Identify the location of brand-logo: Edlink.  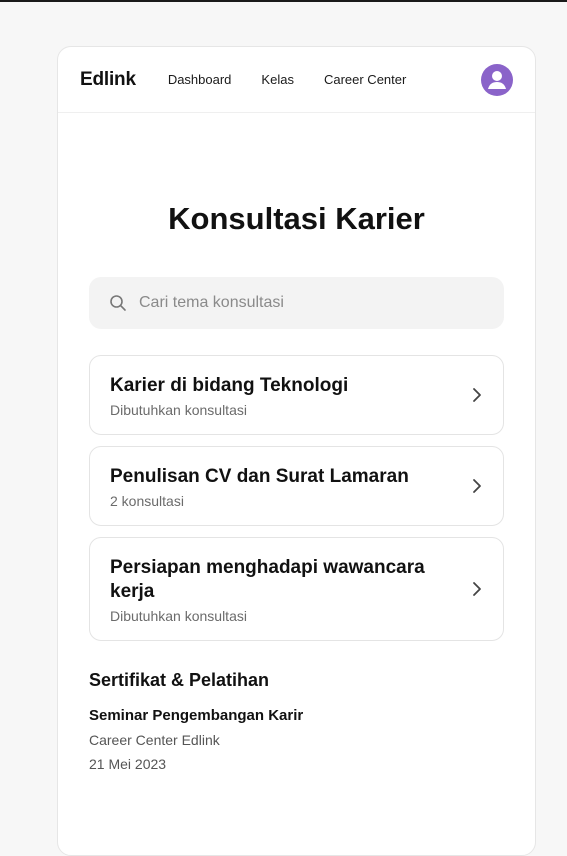
(108, 80).